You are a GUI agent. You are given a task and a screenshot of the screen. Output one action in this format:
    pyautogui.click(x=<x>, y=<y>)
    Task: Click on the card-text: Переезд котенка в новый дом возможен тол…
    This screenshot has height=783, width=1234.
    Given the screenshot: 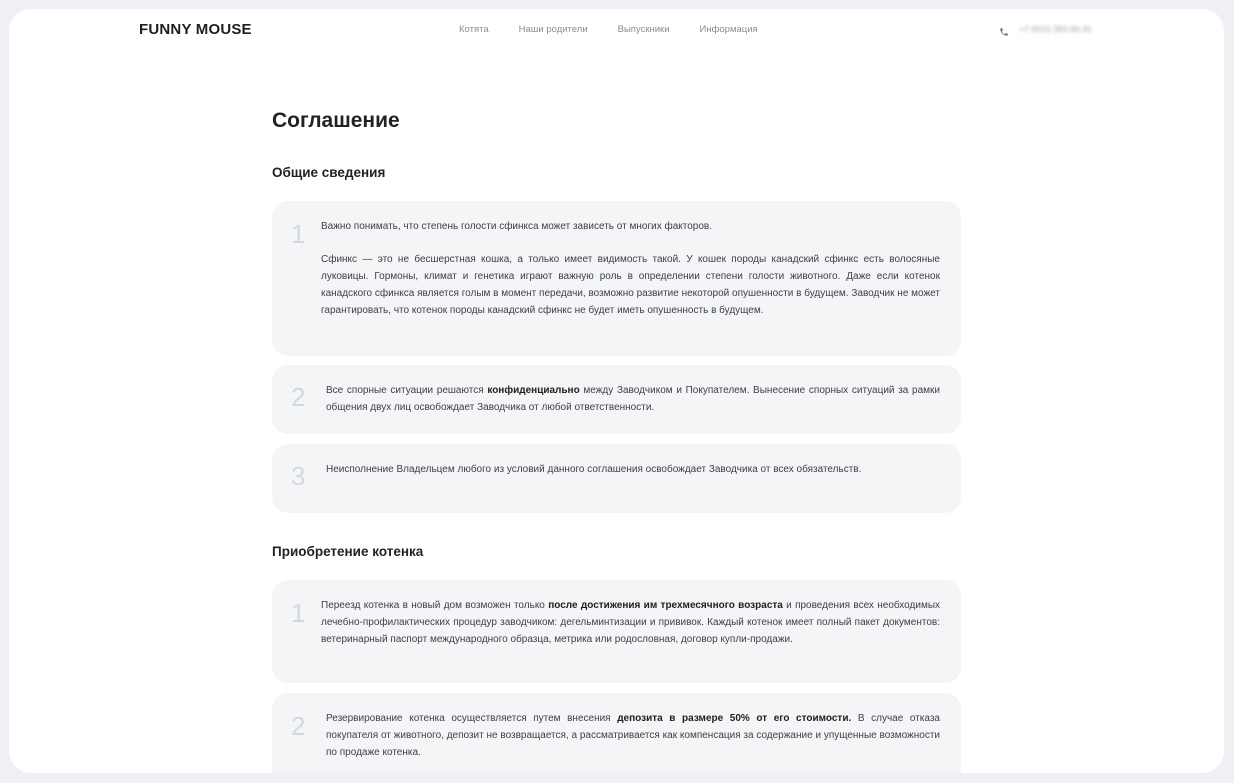 What is the action you would take?
    pyautogui.click(x=630, y=622)
    